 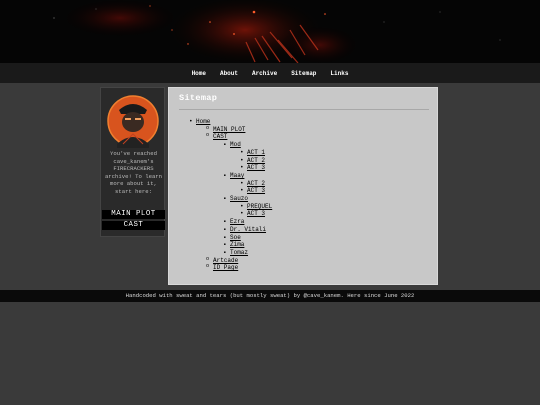 What do you see at coordinates (133, 121) in the screenshot?
I see `avatar` at bounding box center [133, 121].